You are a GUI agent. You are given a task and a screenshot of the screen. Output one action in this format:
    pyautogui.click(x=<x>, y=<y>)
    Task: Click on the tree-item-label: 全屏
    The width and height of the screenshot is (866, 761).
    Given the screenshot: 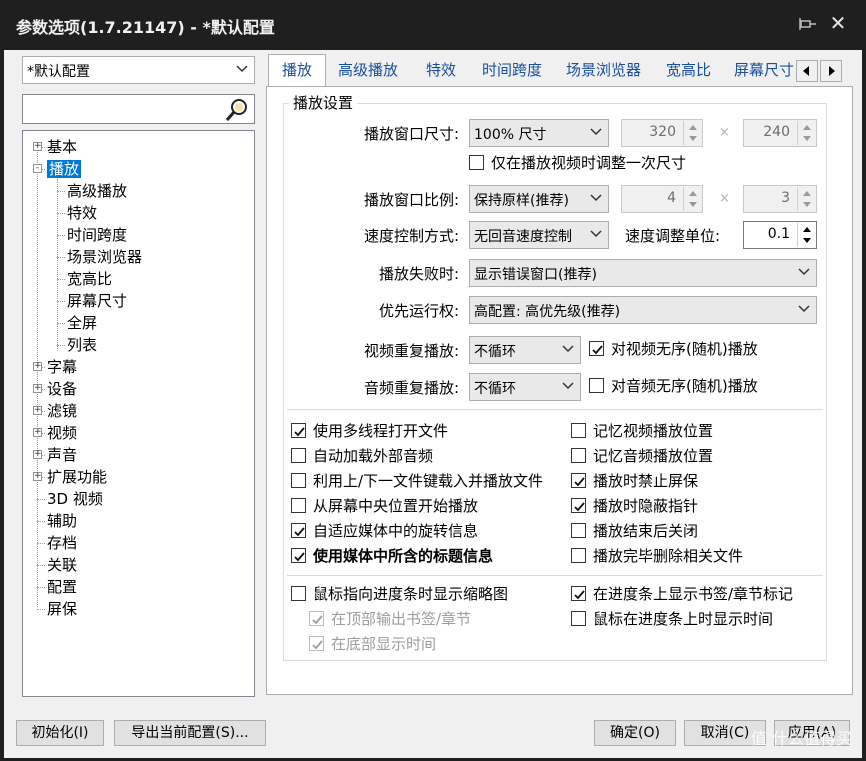 What is the action you would take?
    pyautogui.click(x=82, y=323)
    